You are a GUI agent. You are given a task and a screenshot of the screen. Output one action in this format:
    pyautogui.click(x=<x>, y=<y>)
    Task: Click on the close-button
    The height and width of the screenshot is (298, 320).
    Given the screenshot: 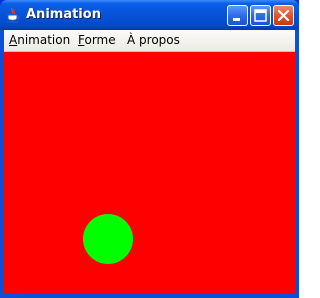 What is the action you would take?
    pyautogui.click(x=283, y=15)
    